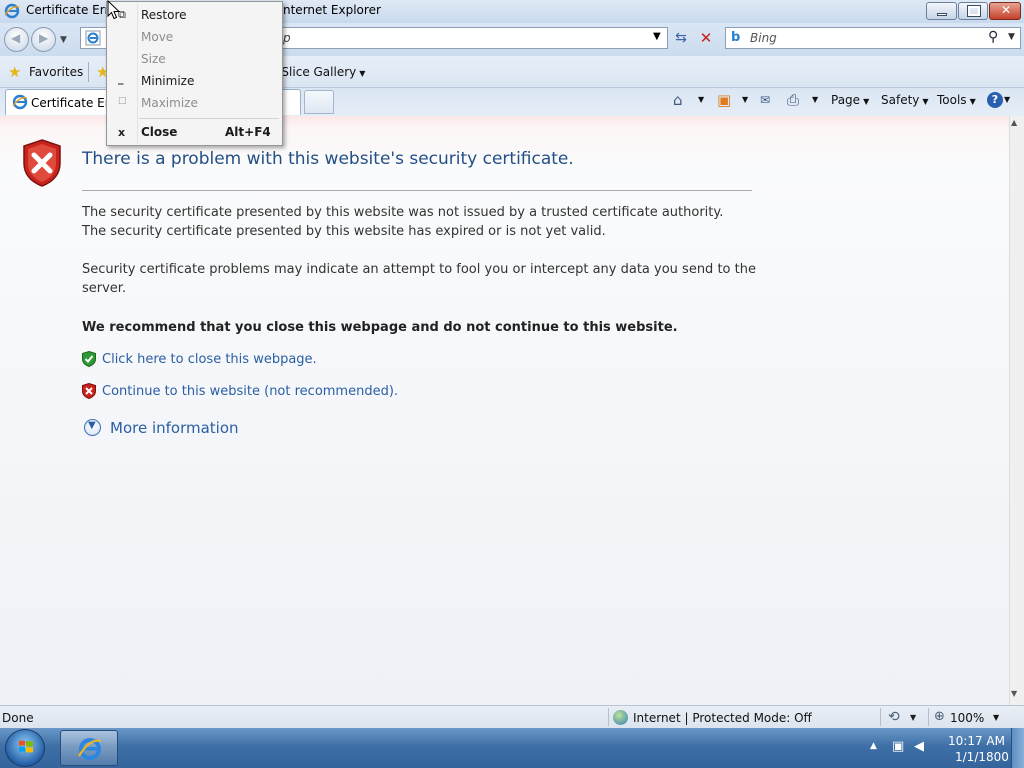  What do you see at coordinates (873, 38) in the screenshot?
I see `search-box: b Bing ⚲ ▼` at bounding box center [873, 38].